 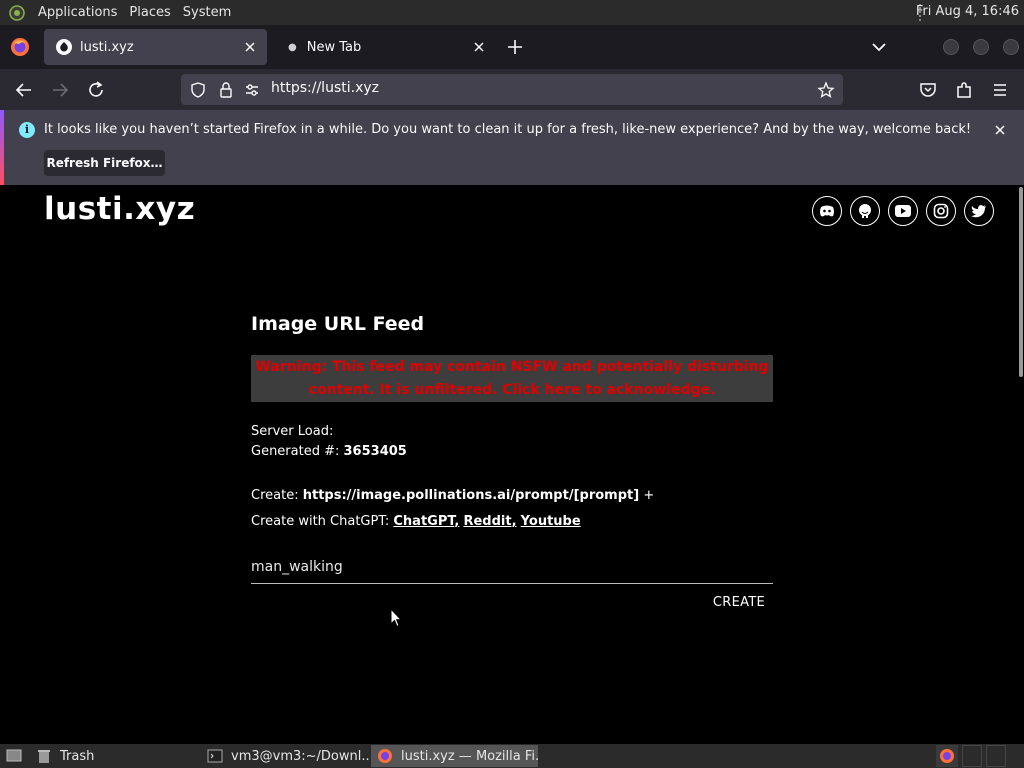 I want to click on instagram-icon, so click(x=941, y=211).